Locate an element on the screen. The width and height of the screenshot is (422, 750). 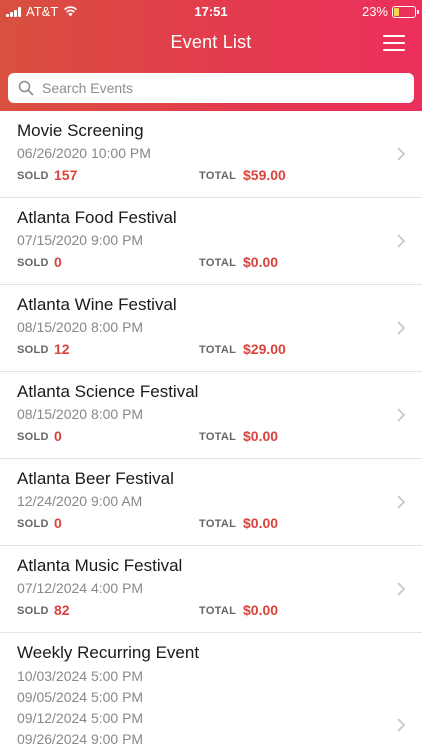
event-date: 06/26/2020 10:00 PM is located at coordinates (84, 153).